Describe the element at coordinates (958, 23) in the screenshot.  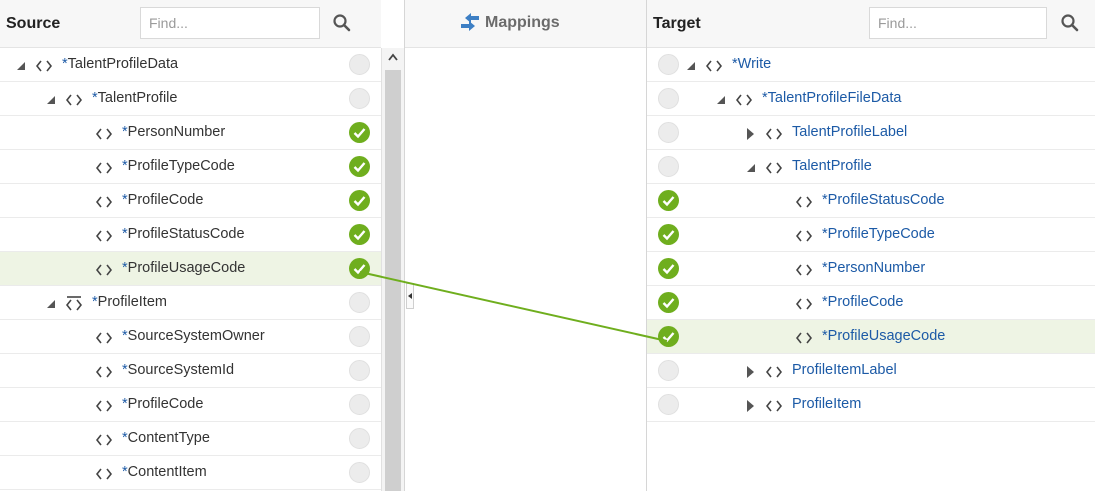
I see `target-find-input` at that location.